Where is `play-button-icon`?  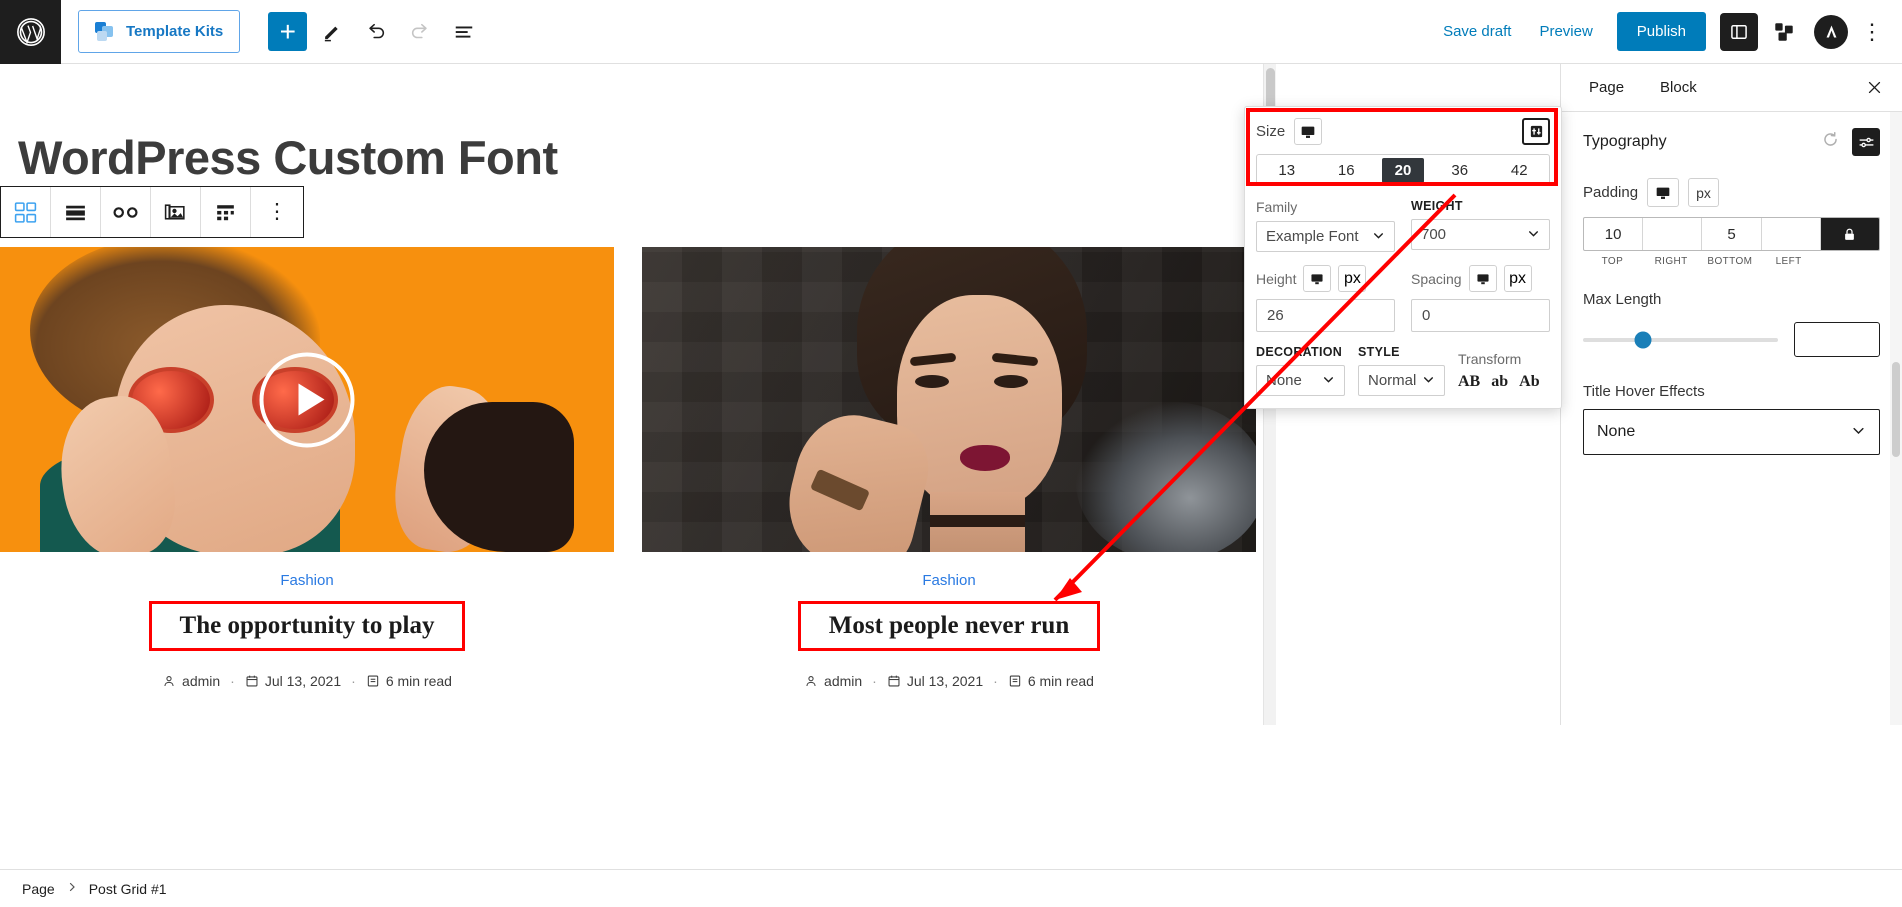
play-button-icon is located at coordinates (307, 399).